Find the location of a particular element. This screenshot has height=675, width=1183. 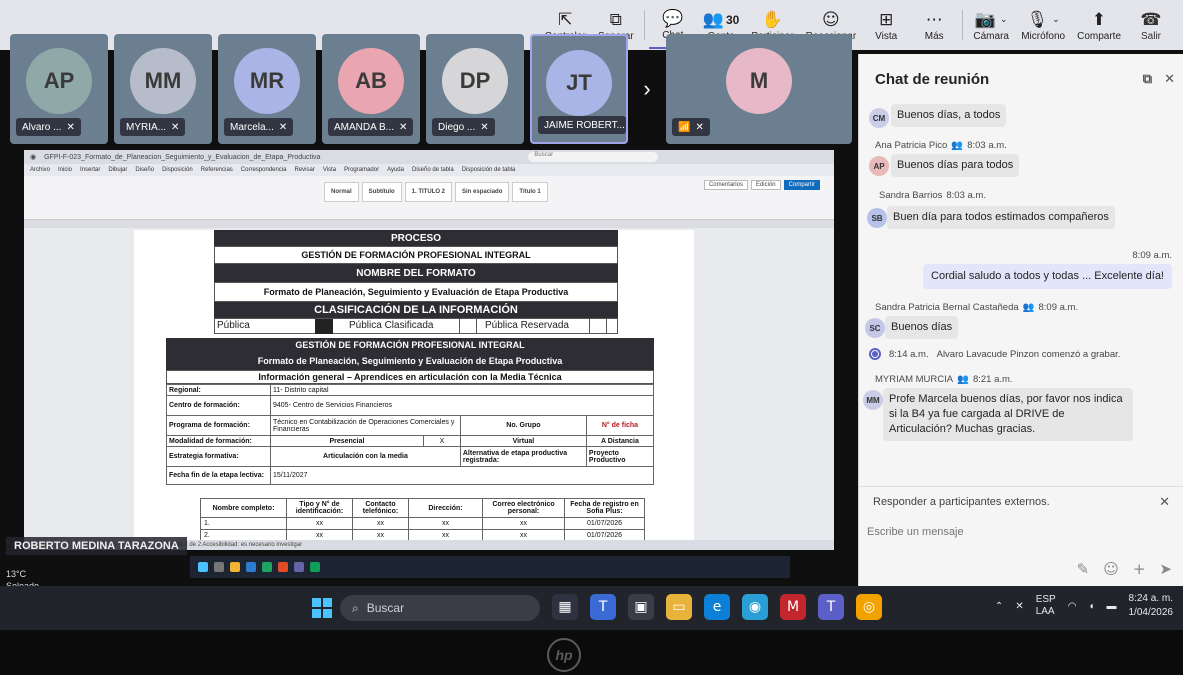

attach-plus-icon: + is located at coordinates (1139, 569).